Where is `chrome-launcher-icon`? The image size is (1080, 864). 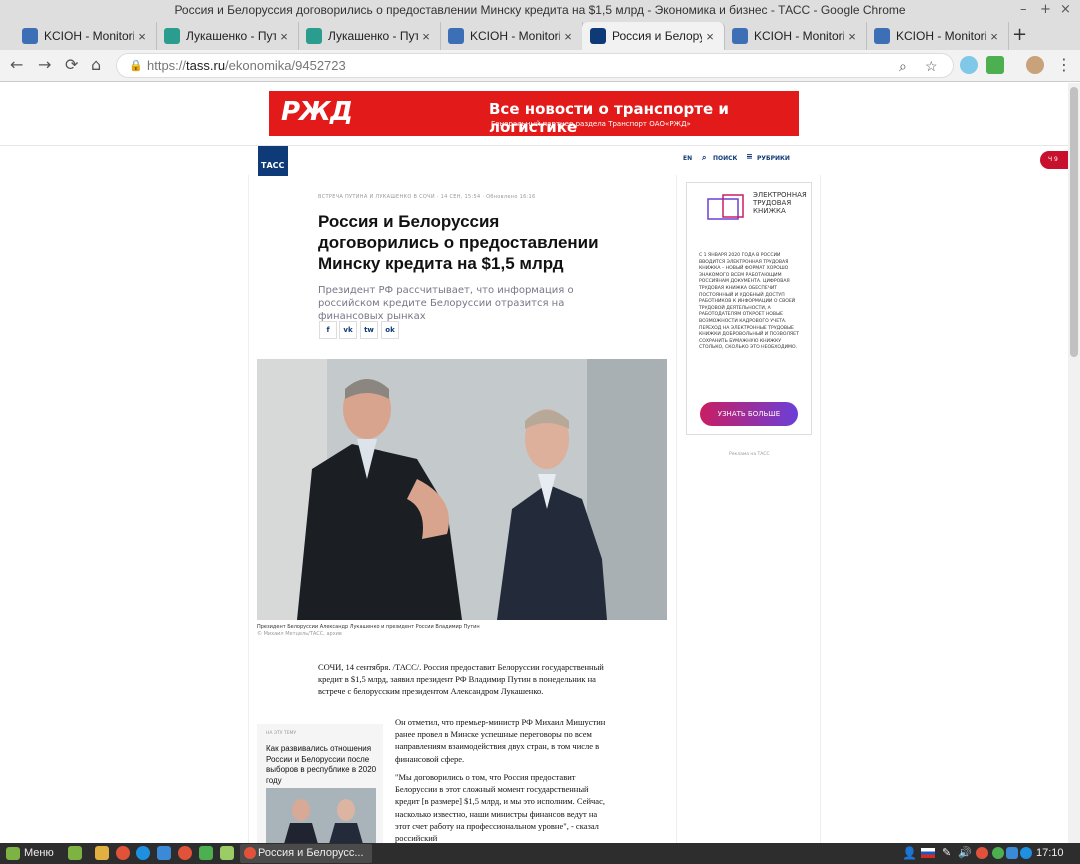
chrome-launcher-icon is located at coordinates (123, 853).